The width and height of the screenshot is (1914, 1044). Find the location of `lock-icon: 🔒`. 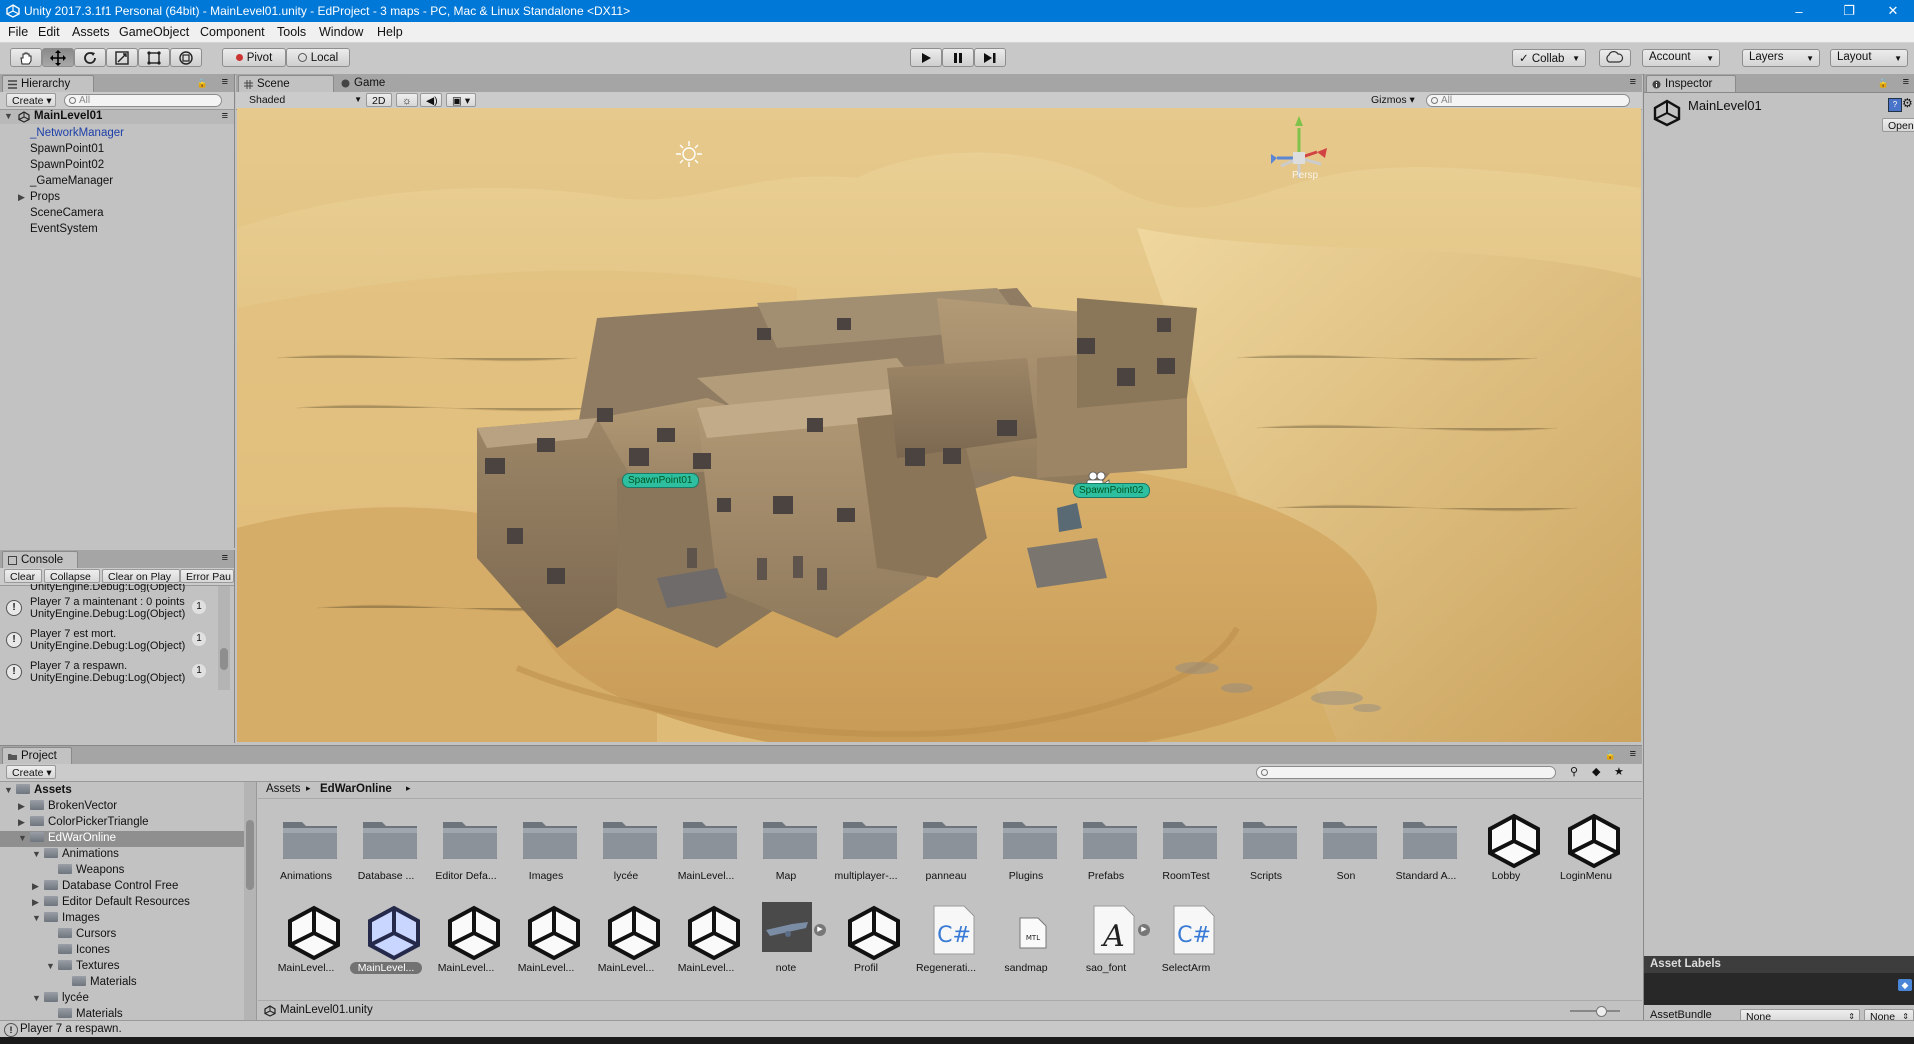

lock-icon: 🔒 is located at coordinates (1883, 83).